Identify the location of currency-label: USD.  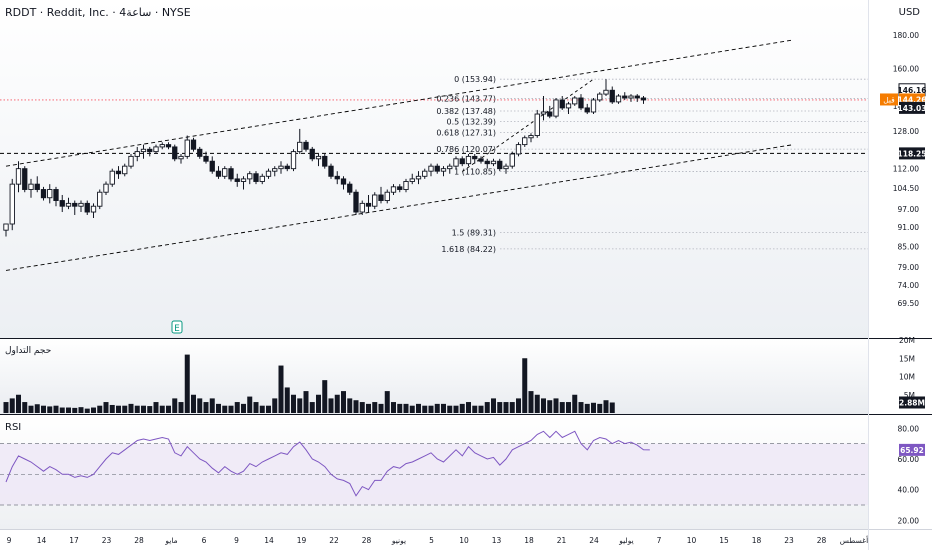
(910, 12).